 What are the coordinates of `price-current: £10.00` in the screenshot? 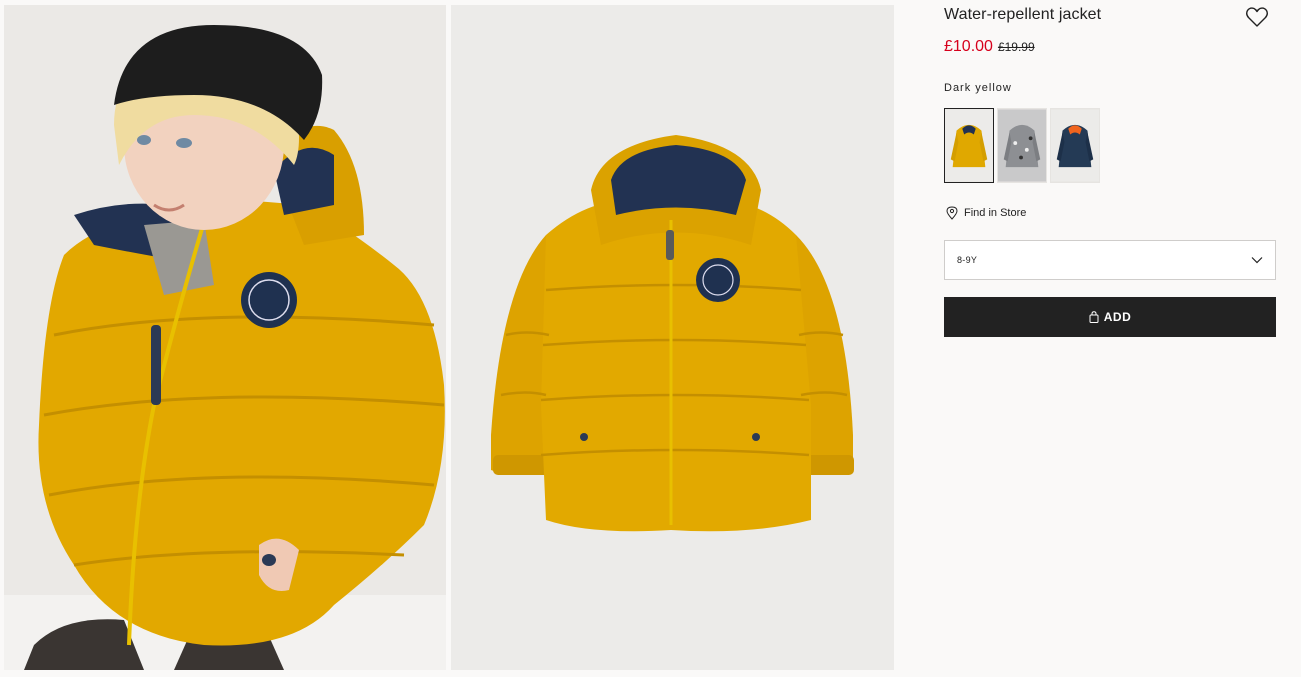 It's located at (968, 46).